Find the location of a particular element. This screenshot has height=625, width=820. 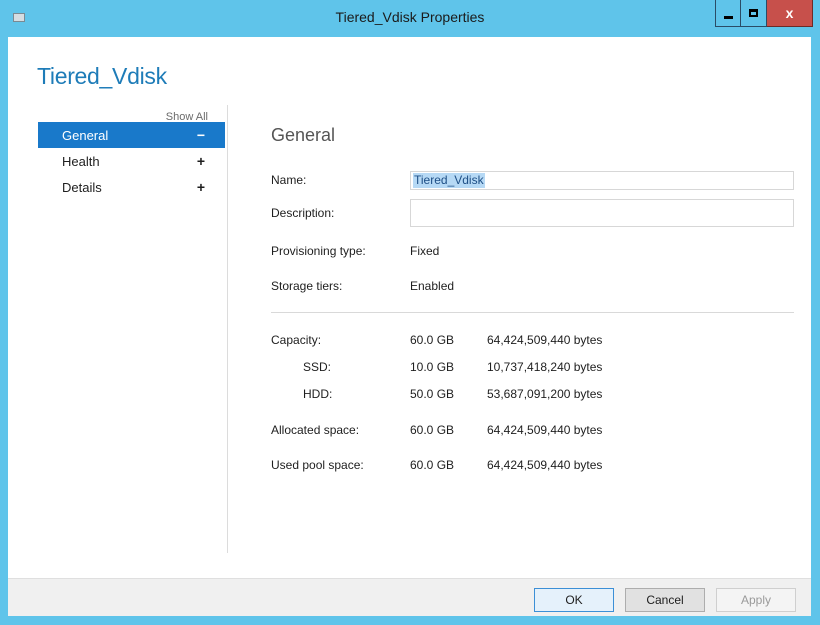

ssd-bytes: 10,737,418,240 bytes is located at coordinates (545, 367).